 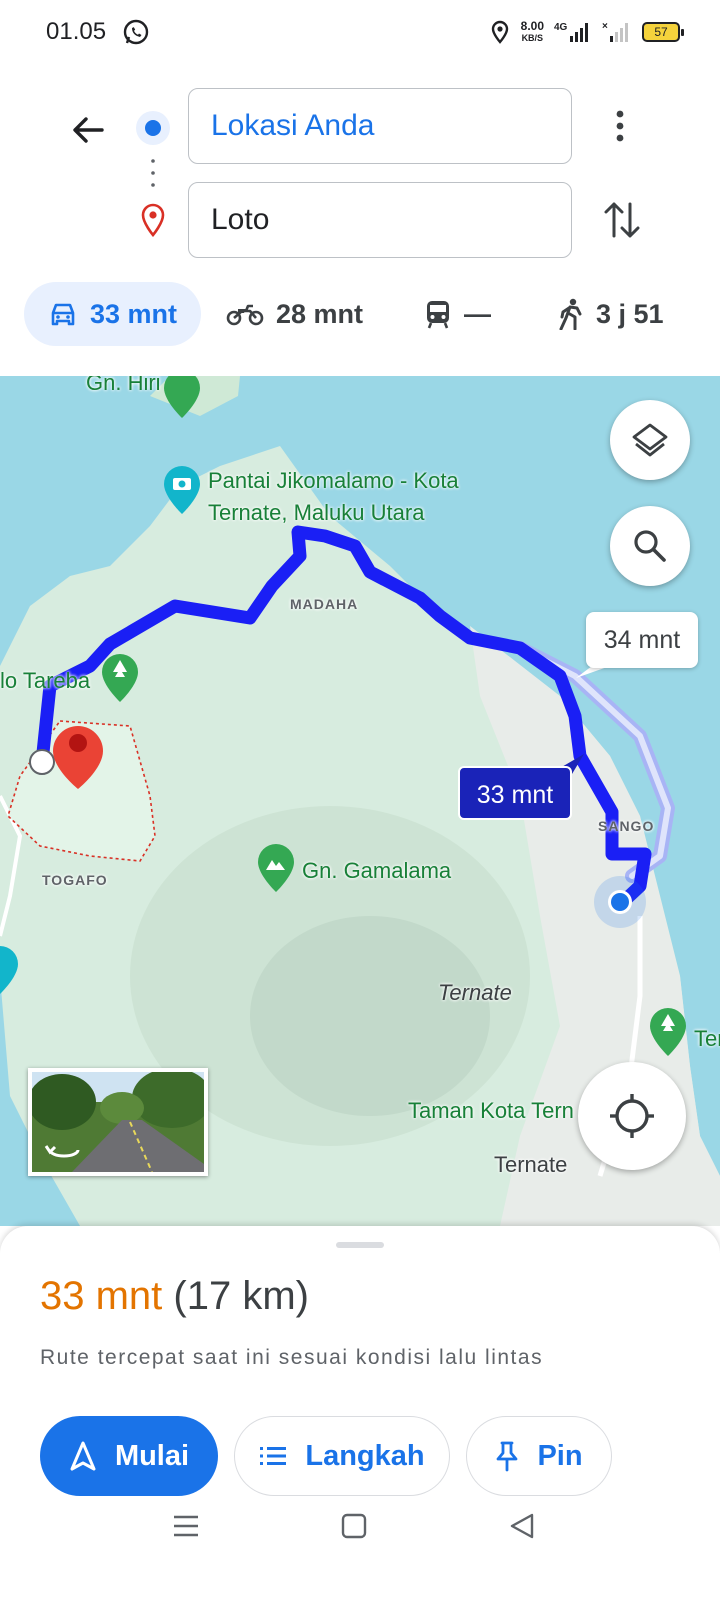 I want to click on map-search-button, so click(x=650, y=546).